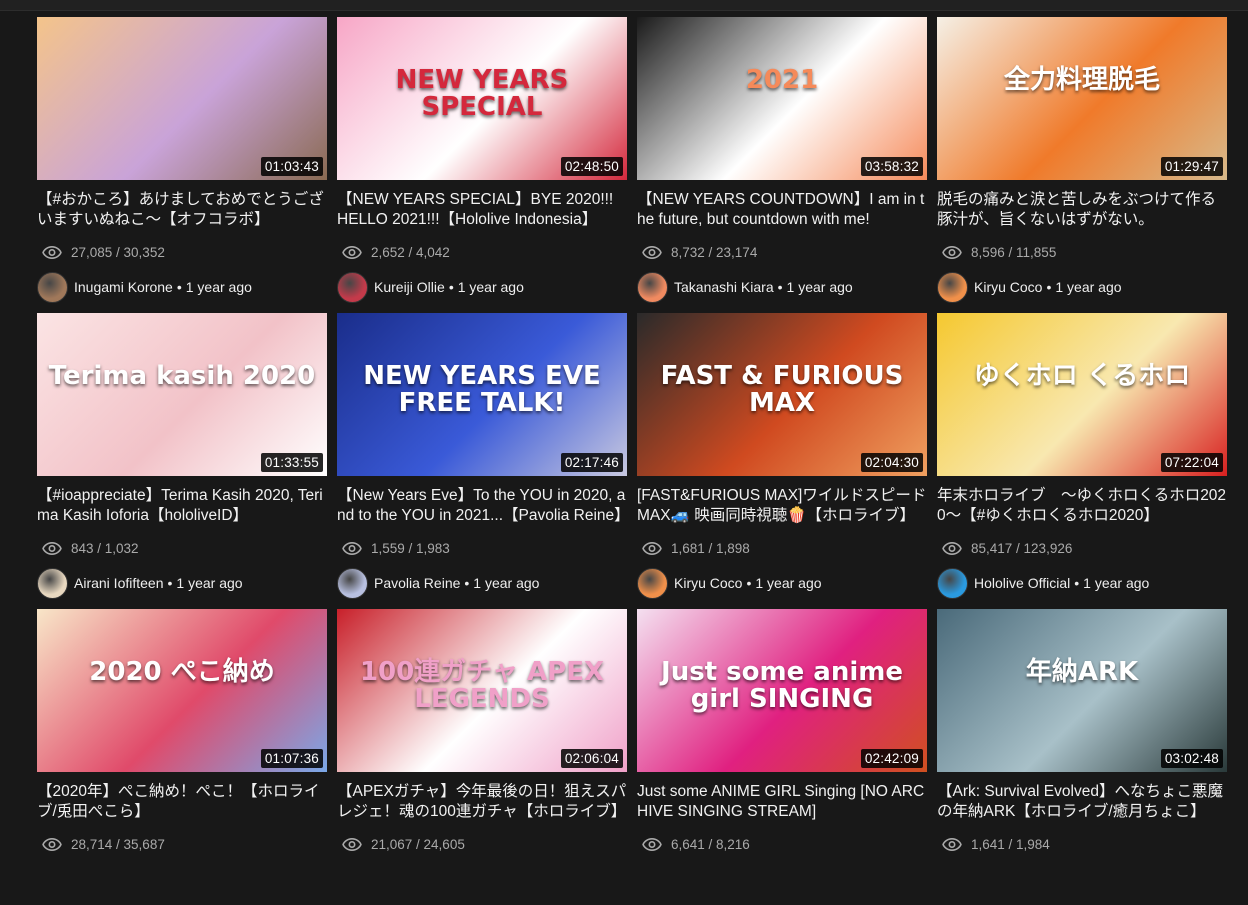 This screenshot has height=905, width=1248. I want to click on video-thumbnail: NEW YEARS SPECIAL 02:48:50, so click(482, 98).